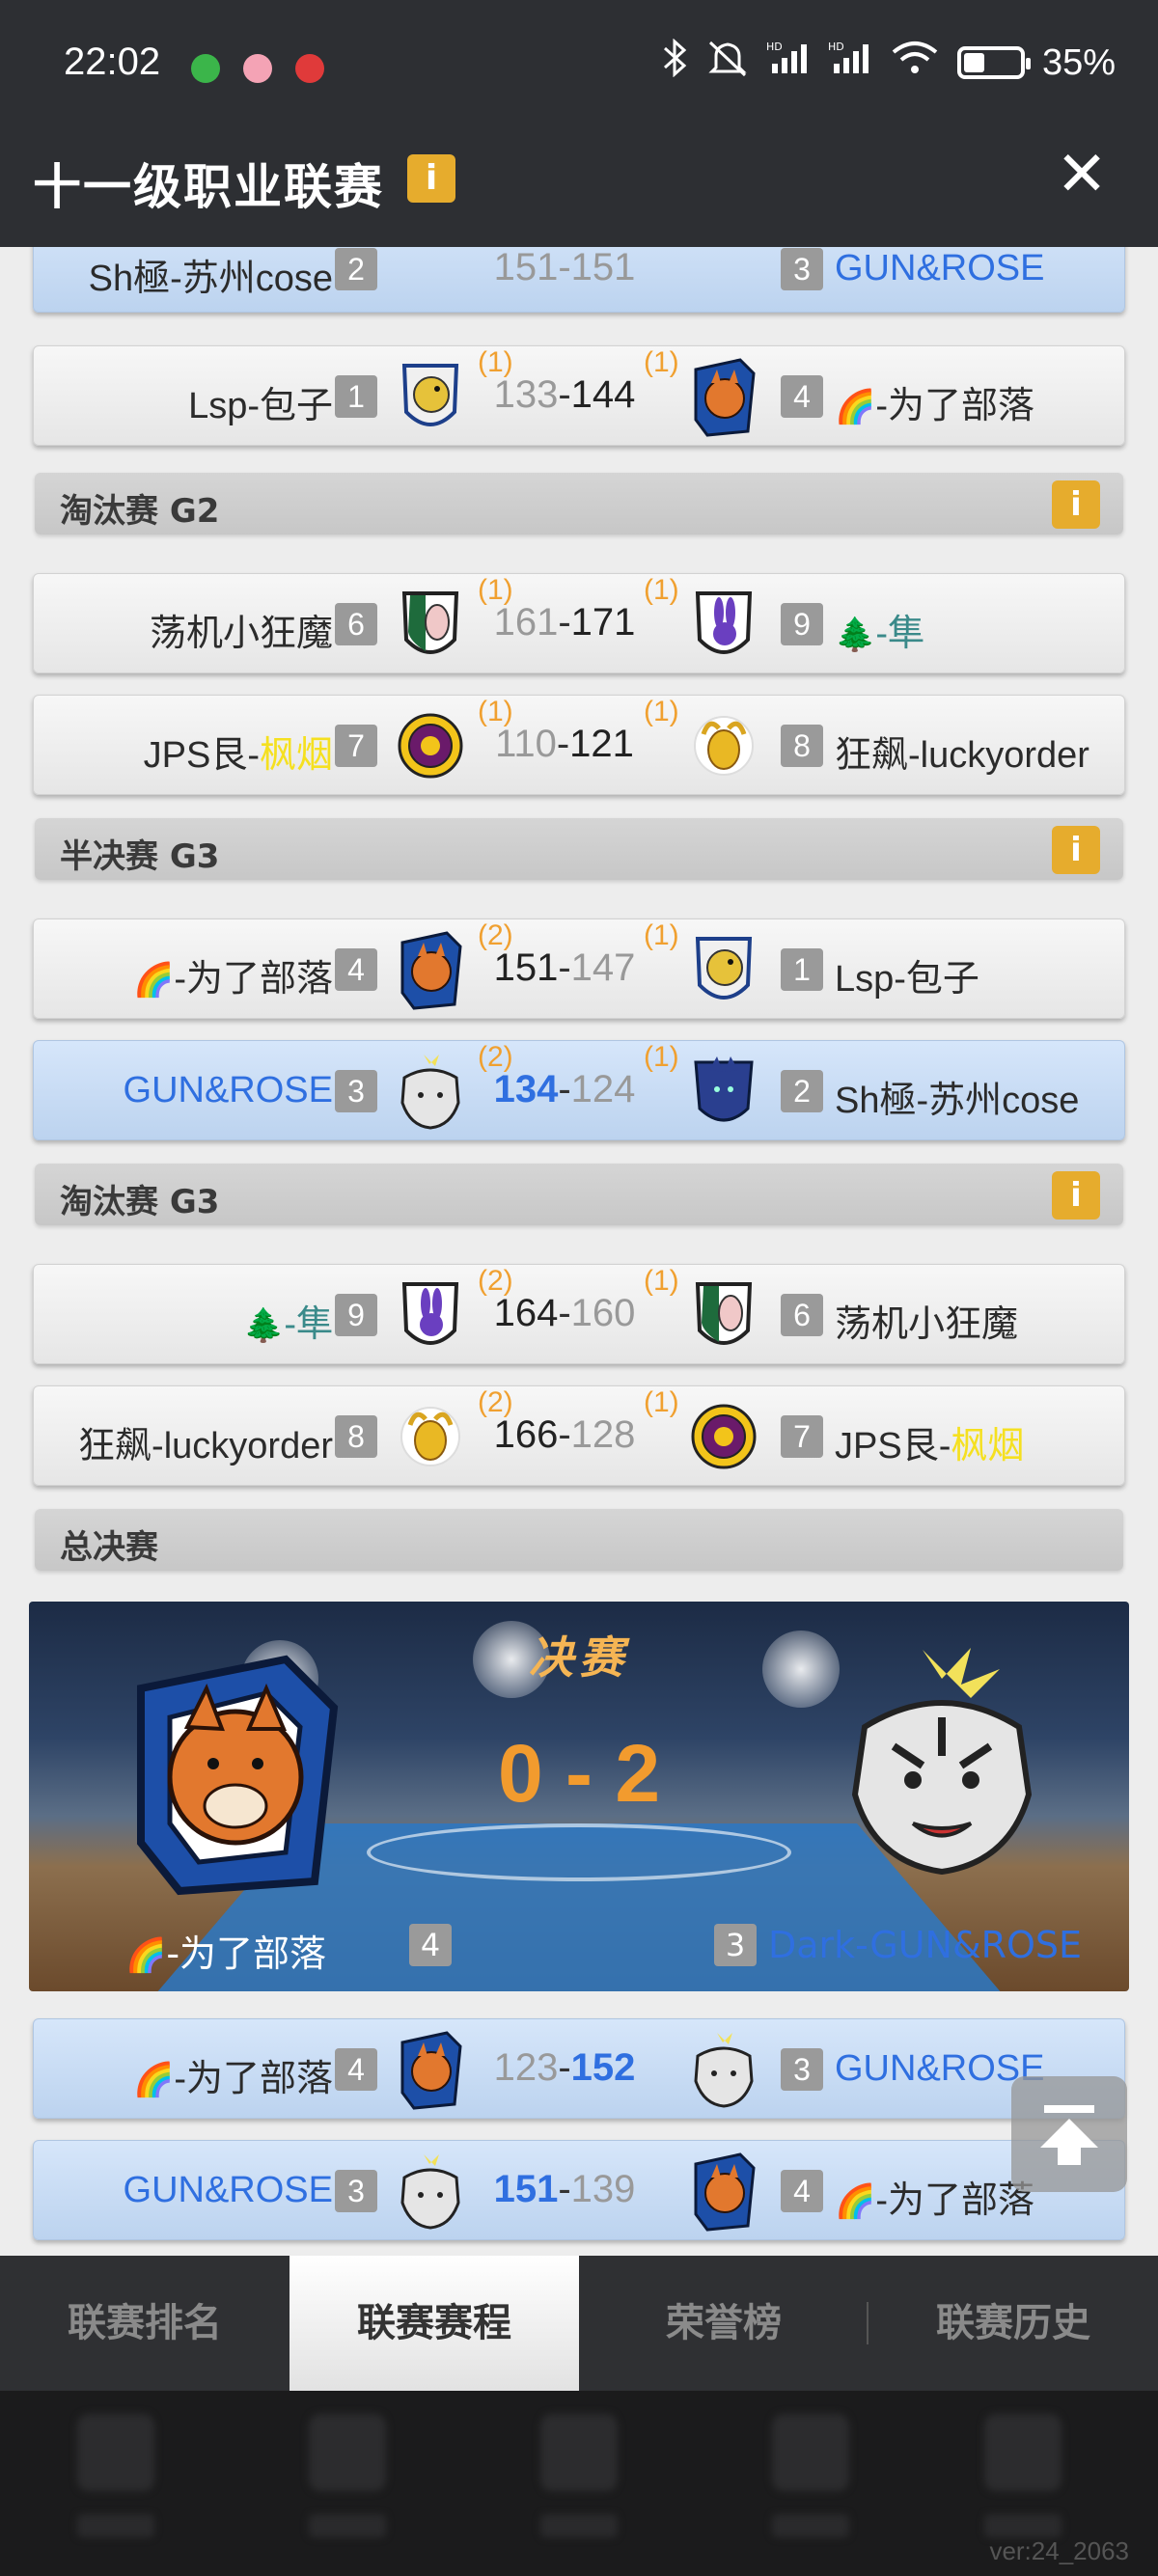  I want to click on tab-league-history: 联赛历史, so click(1013, 2324).